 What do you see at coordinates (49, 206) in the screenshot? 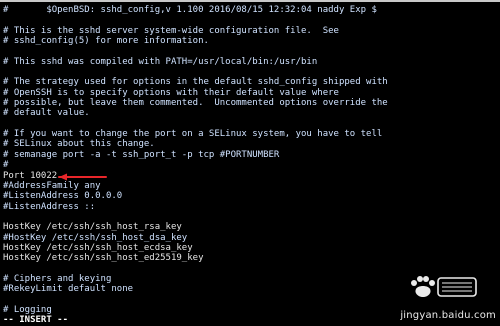
I see `config-line: #ListenAddress ::` at bounding box center [49, 206].